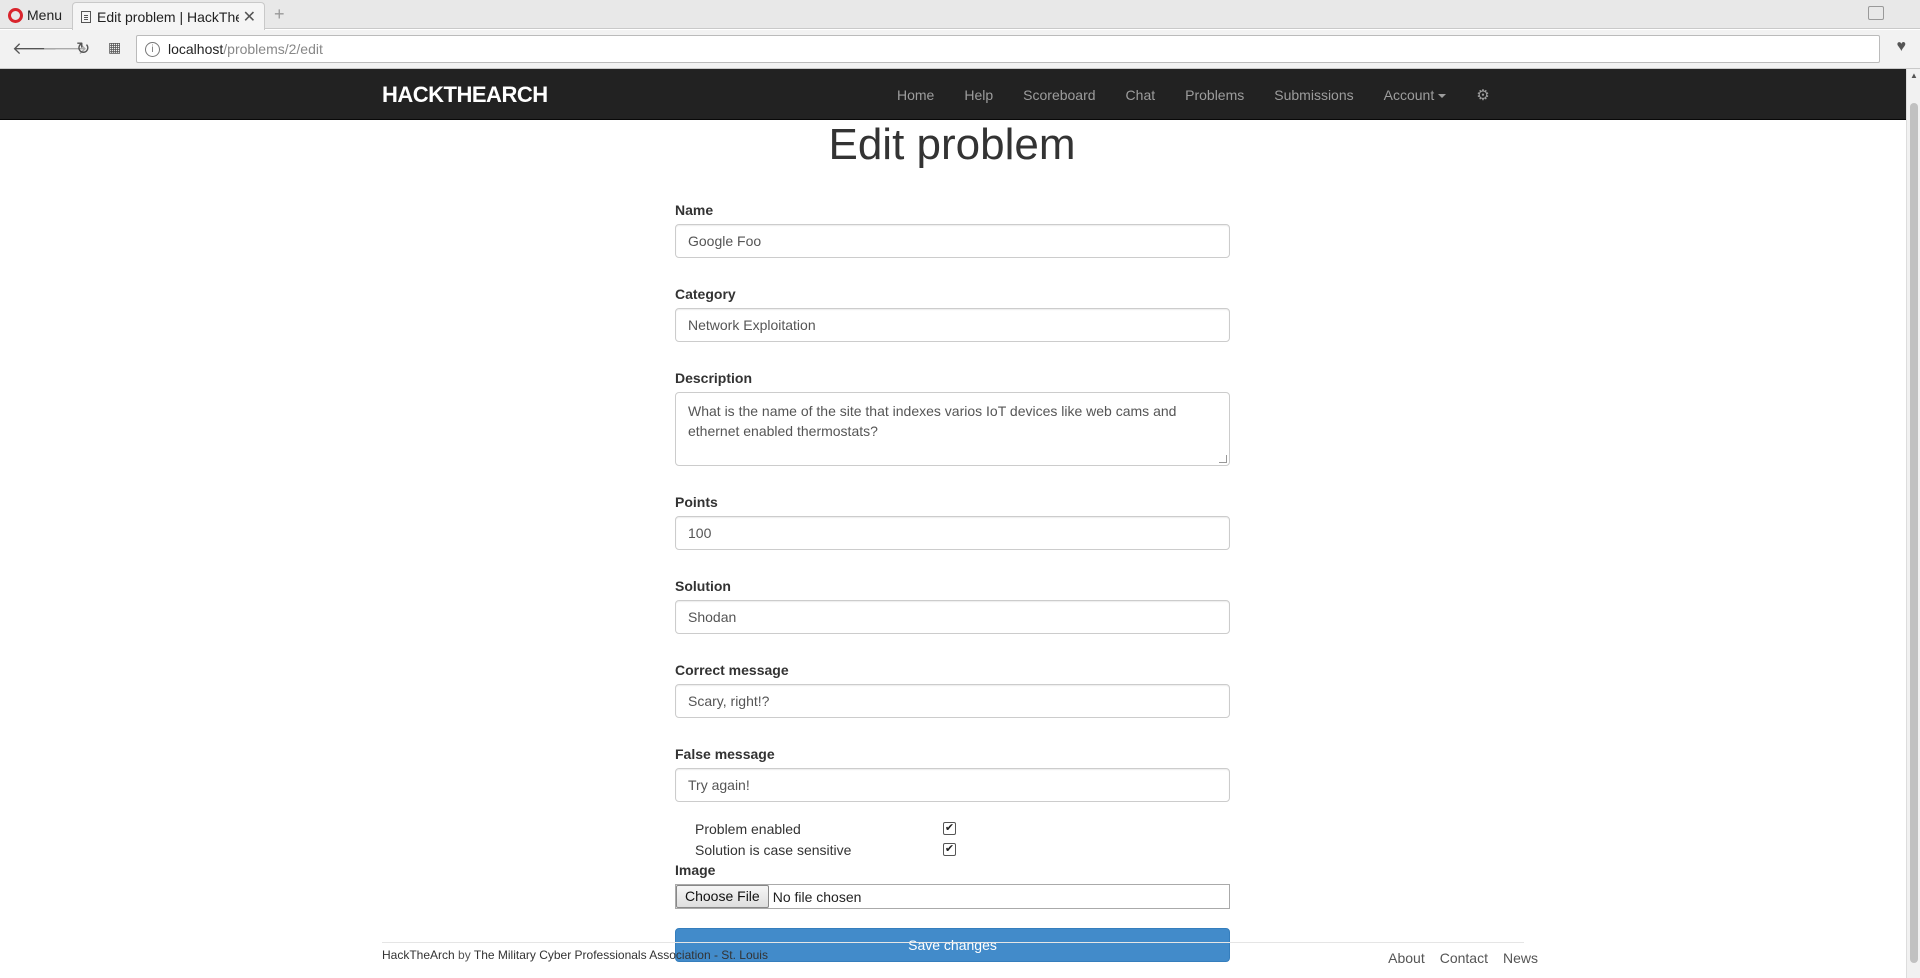  Describe the element at coordinates (45, 15) in the screenshot. I see `browser-menu-label: Menu` at that location.